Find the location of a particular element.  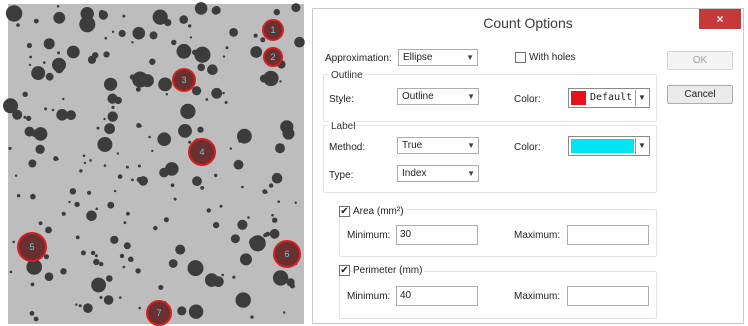

perimeter-minimum-input: 40 is located at coordinates (437, 296).